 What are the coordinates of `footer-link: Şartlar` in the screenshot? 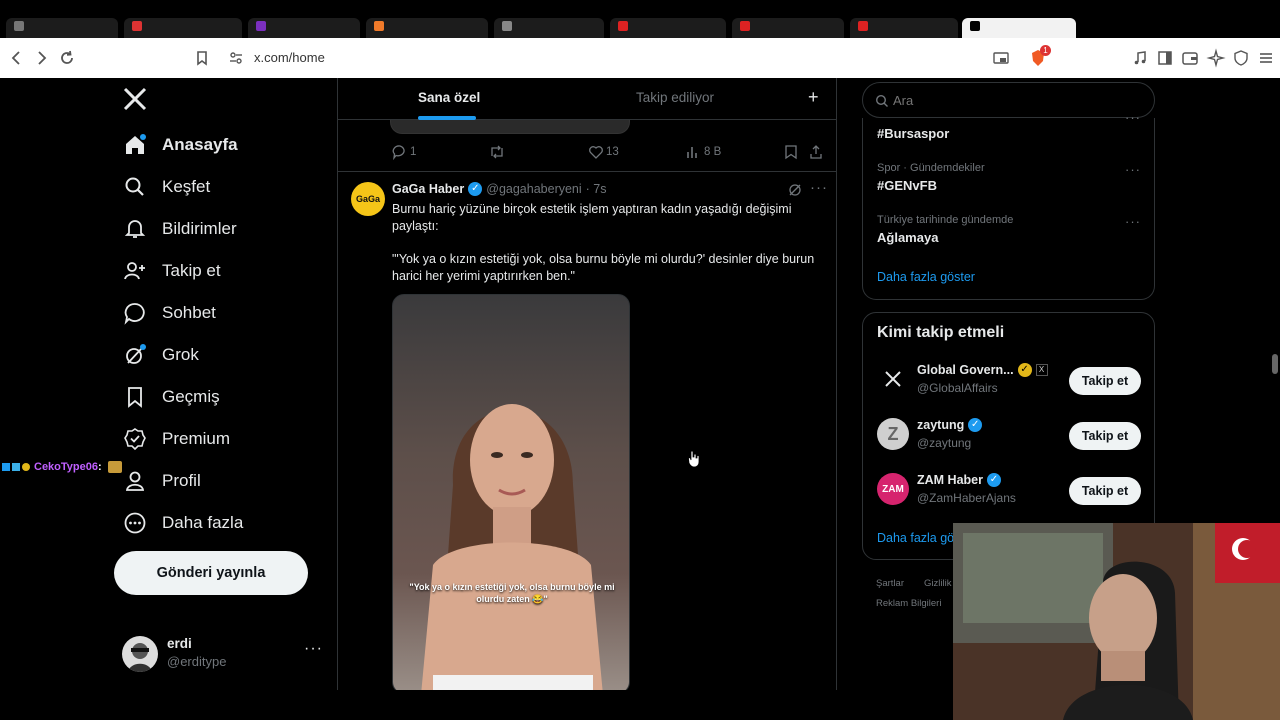 It's located at (890, 583).